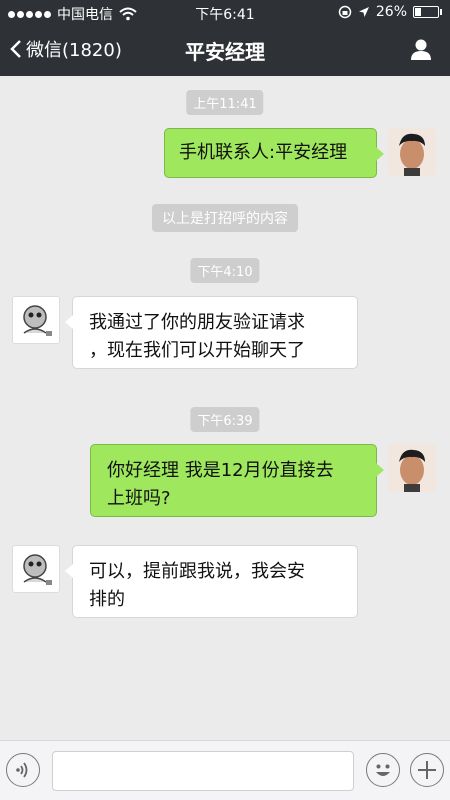  What do you see at coordinates (107, 599) in the screenshot?
I see `message-line: 排的` at bounding box center [107, 599].